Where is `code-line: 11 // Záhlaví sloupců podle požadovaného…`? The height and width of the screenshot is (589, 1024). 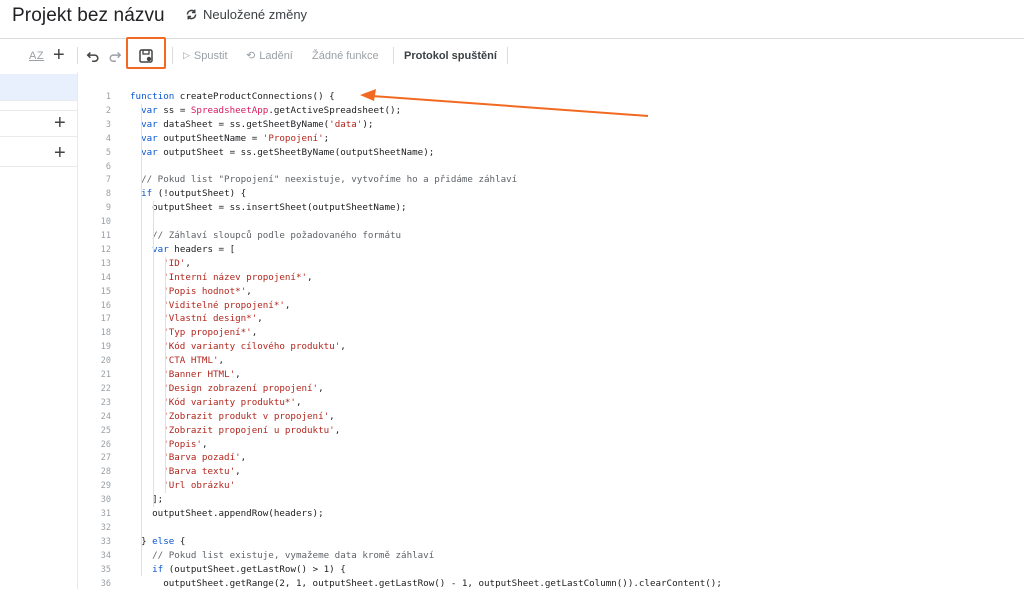 code-line: 11 // Záhlaví sloupců podle požadovaného… is located at coordinates (551, 236).